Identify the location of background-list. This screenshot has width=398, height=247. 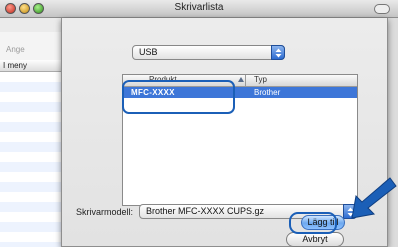
(31, 159).